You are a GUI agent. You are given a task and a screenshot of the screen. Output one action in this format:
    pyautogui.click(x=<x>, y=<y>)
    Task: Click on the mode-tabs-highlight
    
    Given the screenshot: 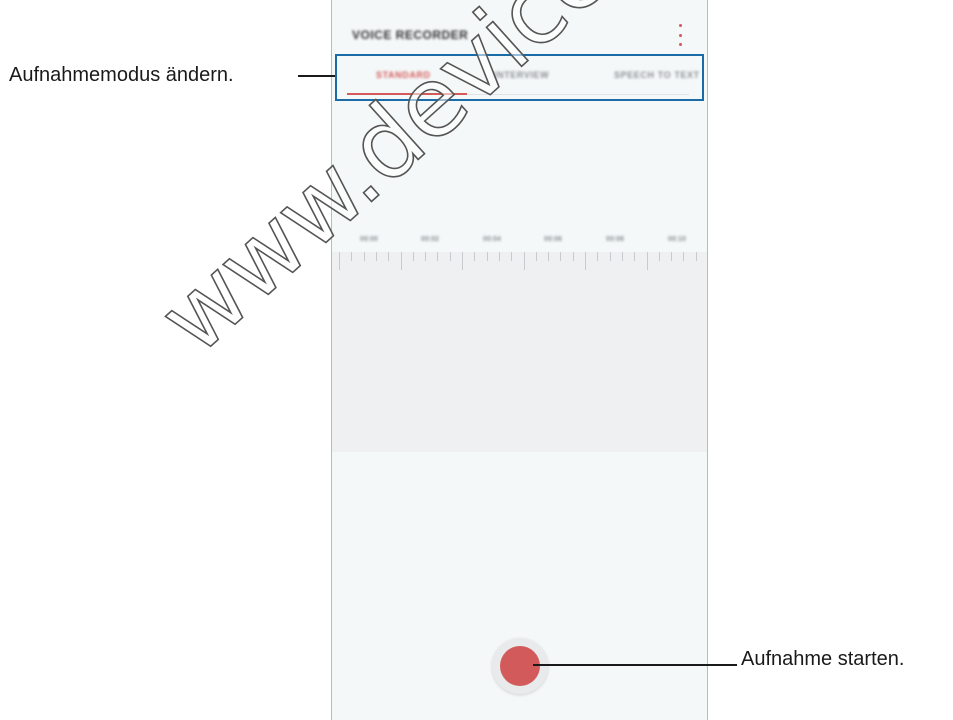 What is the action you would take?
    pyautogui.click(x=519, y=77)
    